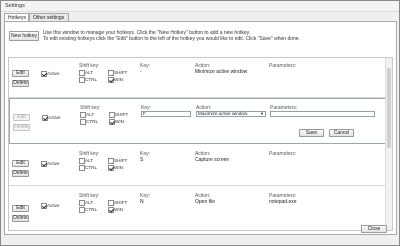 The width and height of the screenshot is (400, 246). Describe the element at coordinates (142, 160) in the screenshot. I see `key-value: S` at that location.